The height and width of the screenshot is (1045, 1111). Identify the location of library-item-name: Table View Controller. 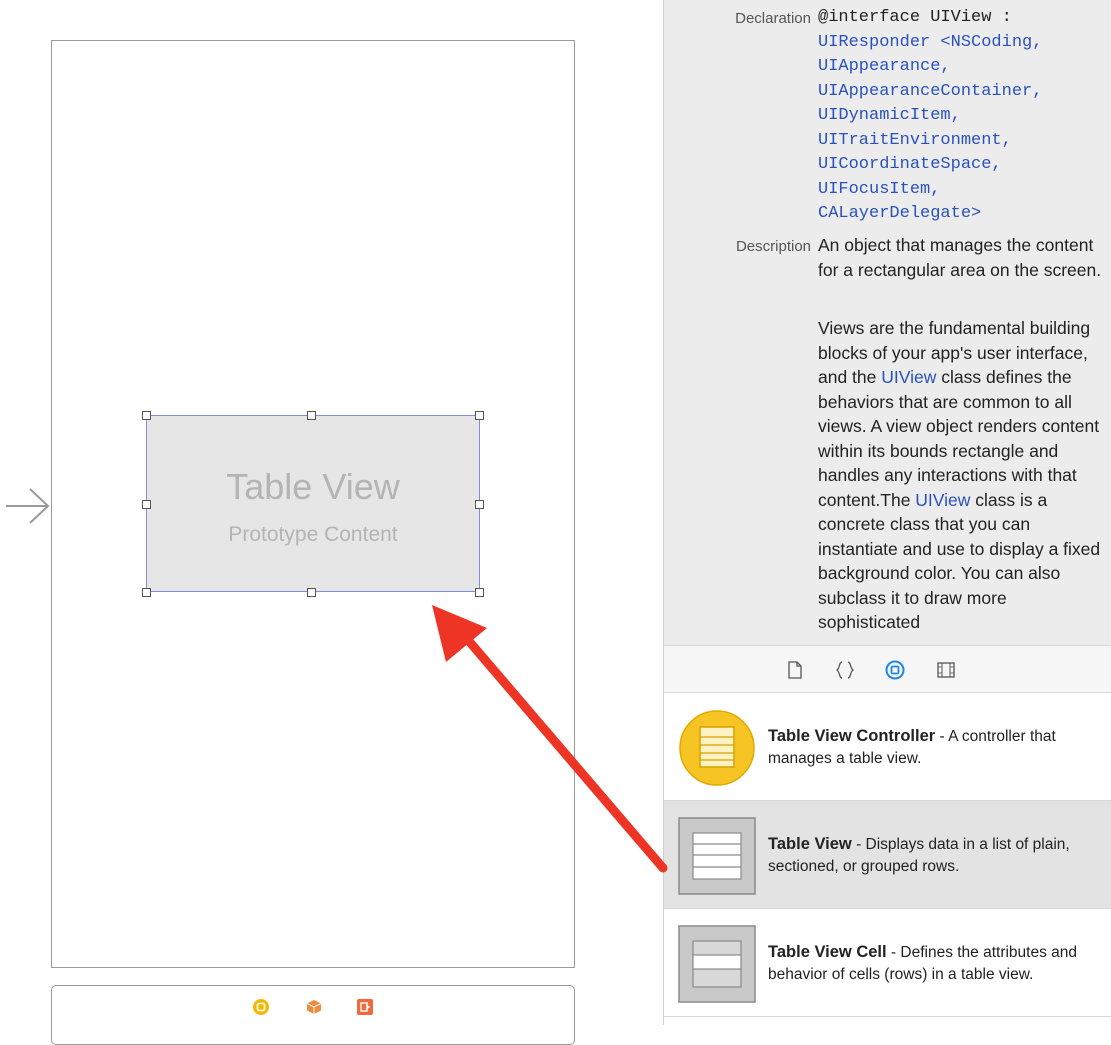
(852, 736).